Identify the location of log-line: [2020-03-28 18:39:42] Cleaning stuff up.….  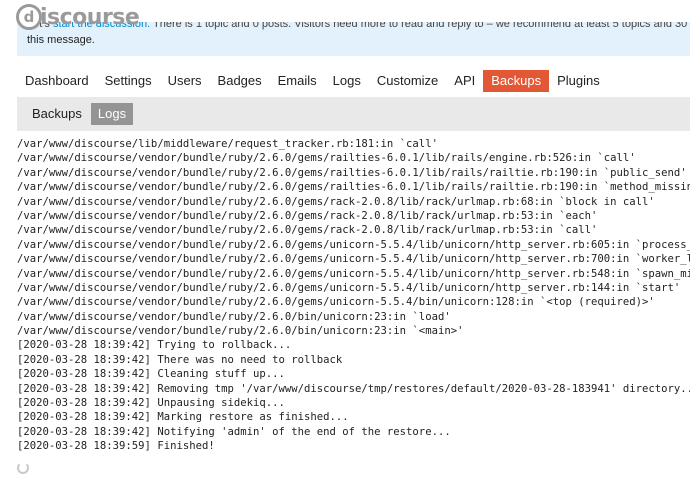
(151, 374).